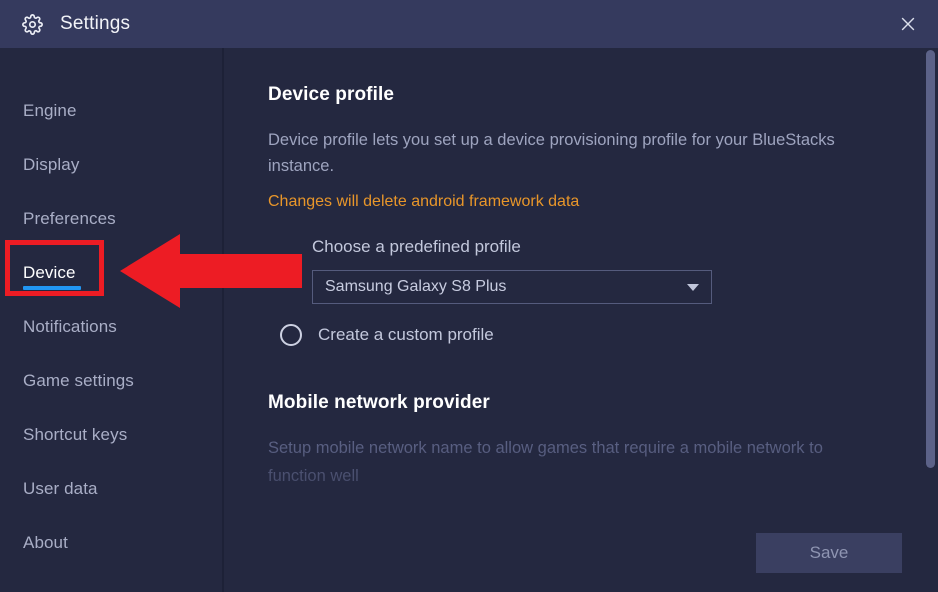 Image resolution: width=938 pixels, height=592 pixels. Describe the element at coordinates (416, 246) in the screenshot. I see `choose-profile-label: Choose a predefined profile` at that location.